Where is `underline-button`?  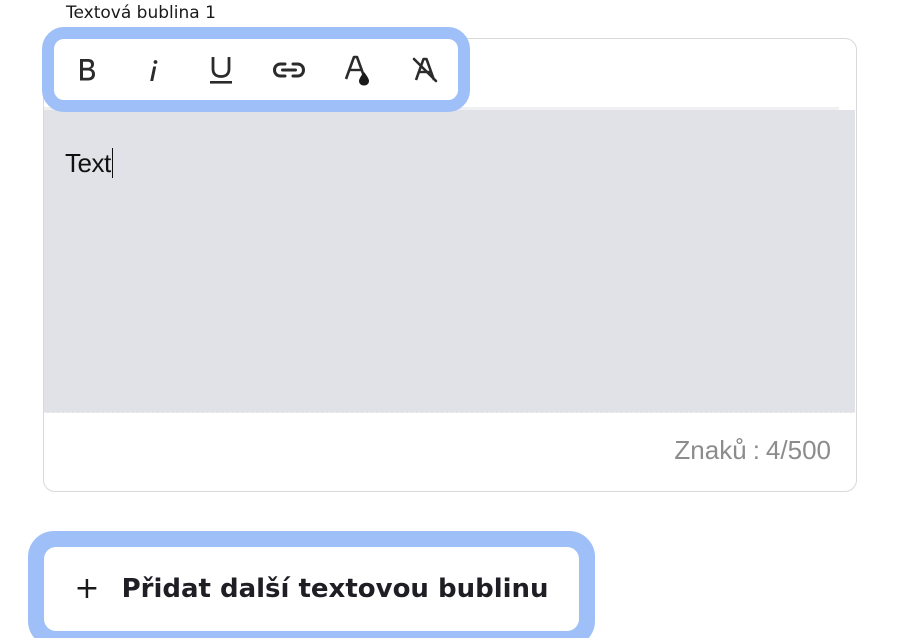
underline-button is located at coordinates (221, 70).